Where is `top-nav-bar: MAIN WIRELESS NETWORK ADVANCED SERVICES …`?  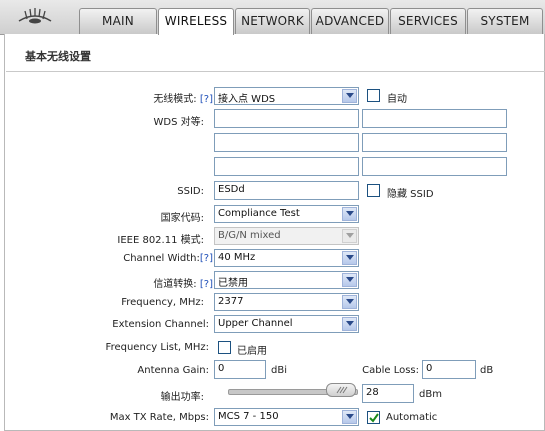 top-nav-bar: MAIN WIRELESS NETWORK ADVANCED SERVICES … is located at coordinates (272, 17).